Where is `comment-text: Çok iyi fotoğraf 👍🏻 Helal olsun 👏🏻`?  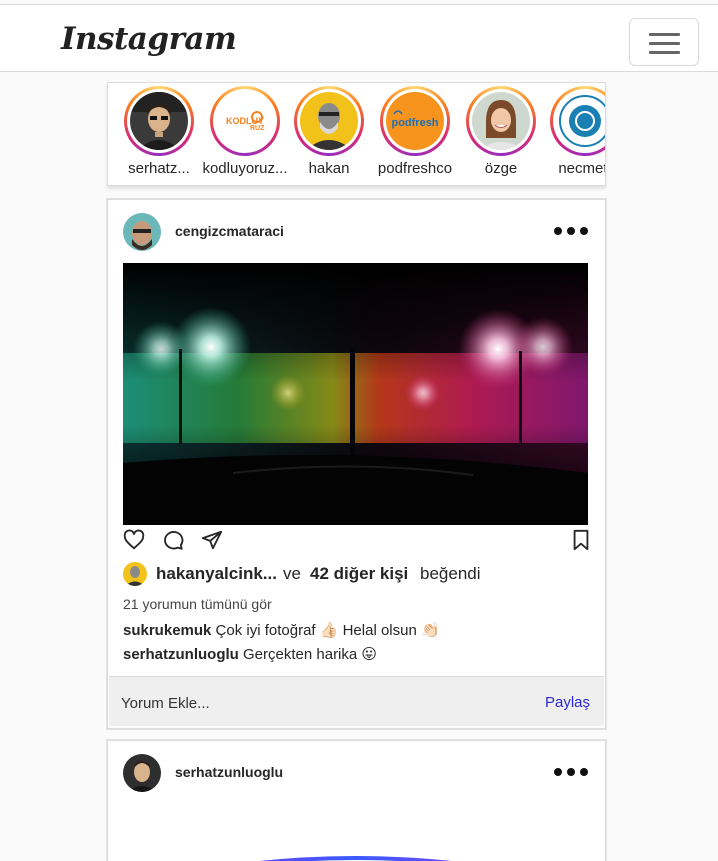 comment-text: Çok iyi fotoğraf 👍🏻 Helal olsun 👏🏻 is located at coordinates (327, 630).